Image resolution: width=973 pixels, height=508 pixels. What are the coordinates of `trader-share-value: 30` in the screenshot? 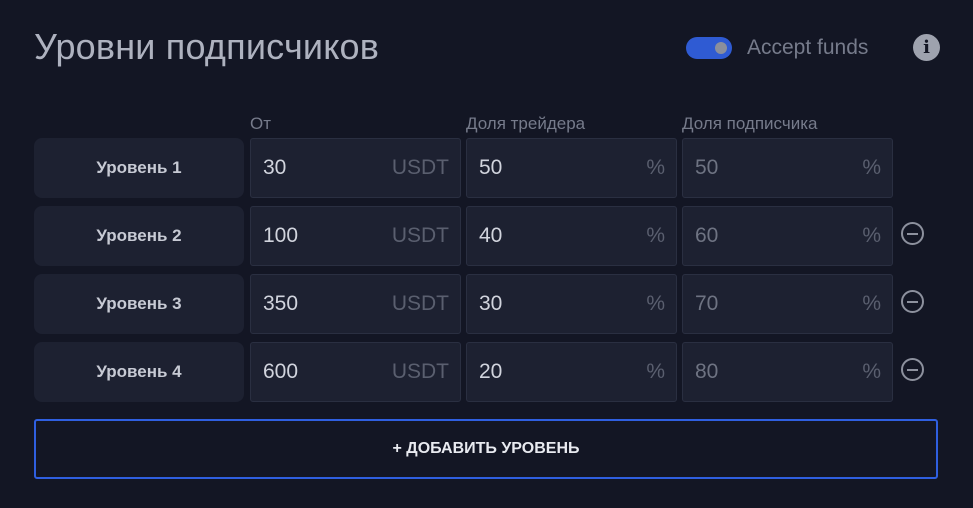 It's located at (491, 303).